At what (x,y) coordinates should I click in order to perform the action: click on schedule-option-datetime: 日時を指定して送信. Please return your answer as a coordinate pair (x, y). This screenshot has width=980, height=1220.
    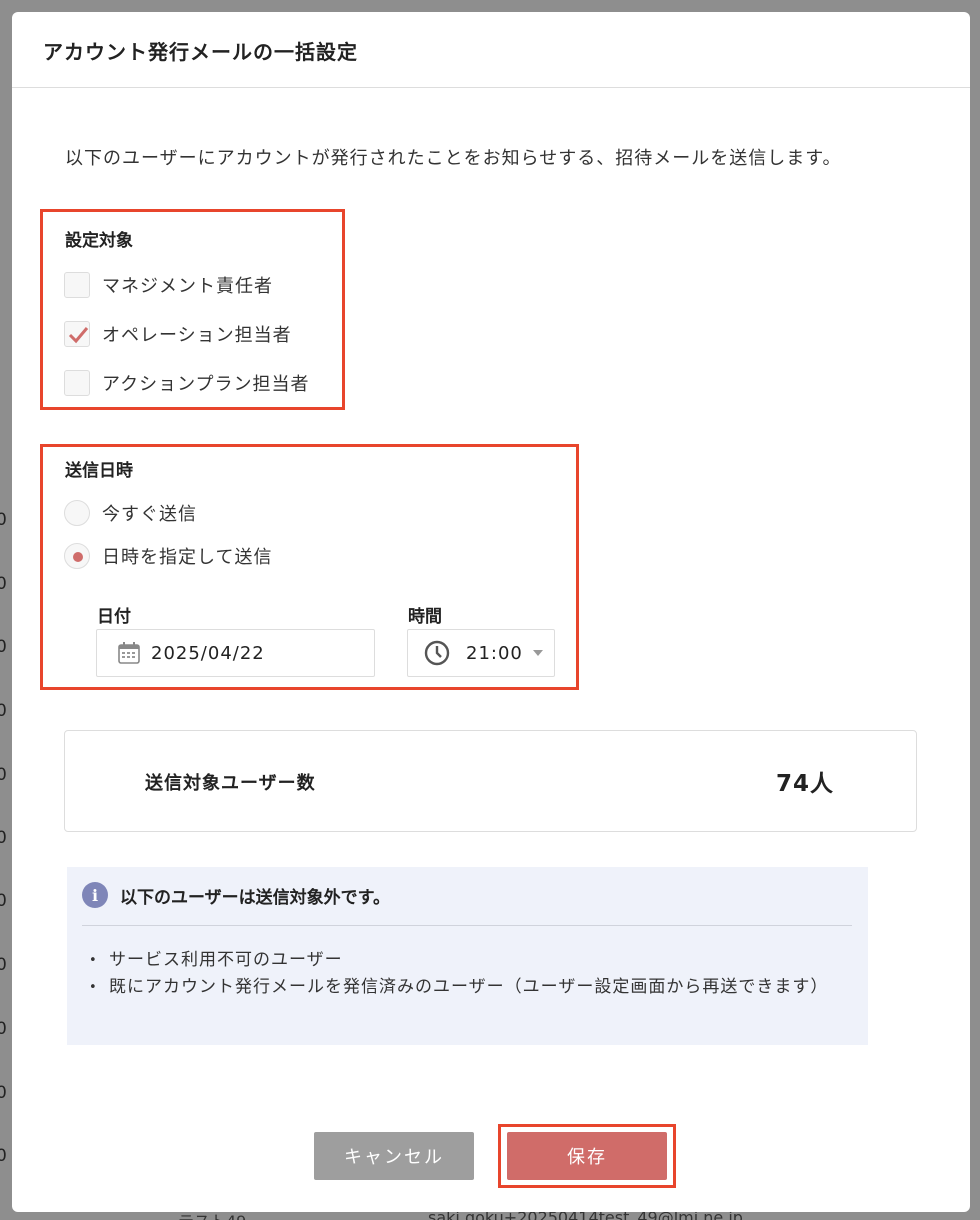
    Looking at the image, I should click on (168, 556).